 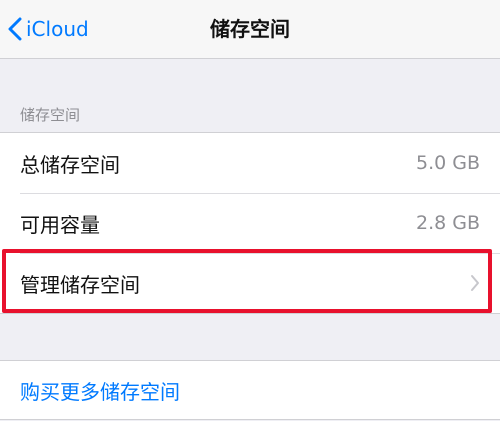 I want to click on purchase-group: 购买更多储存空间, so click(x=250, y=390).